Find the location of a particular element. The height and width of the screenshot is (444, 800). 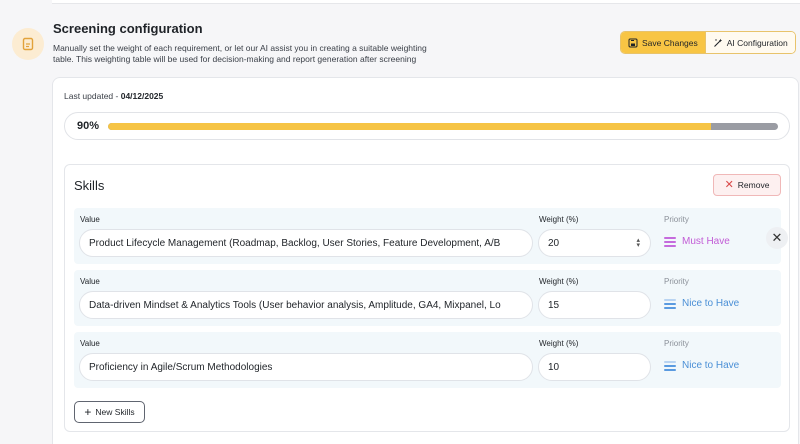

last-updated: Last updated - 04/12/2025 is located at coordinates (113, 96).